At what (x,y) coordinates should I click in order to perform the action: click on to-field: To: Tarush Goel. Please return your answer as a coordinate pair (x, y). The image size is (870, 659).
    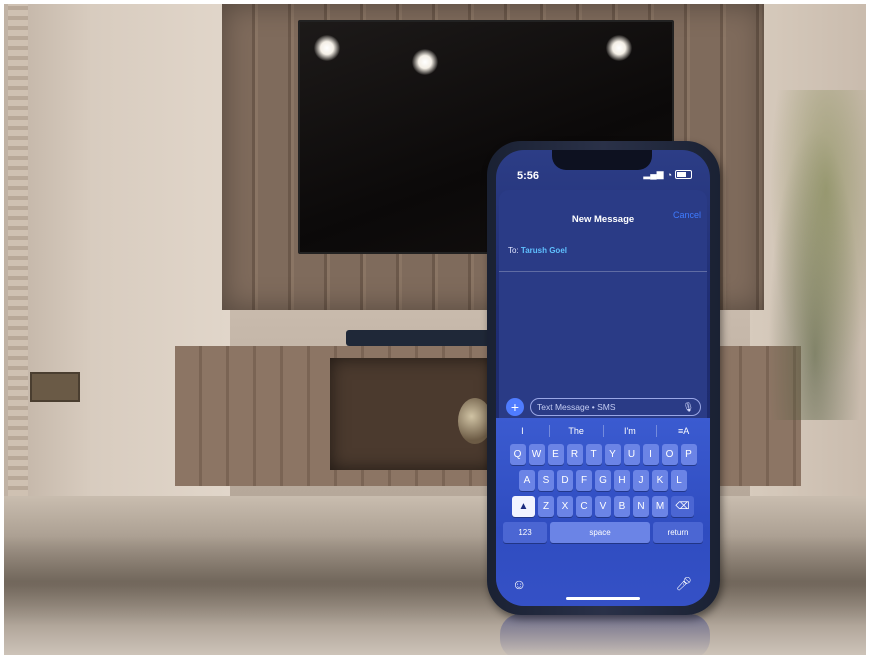
    Looking at the image, I should click on (537, 250).